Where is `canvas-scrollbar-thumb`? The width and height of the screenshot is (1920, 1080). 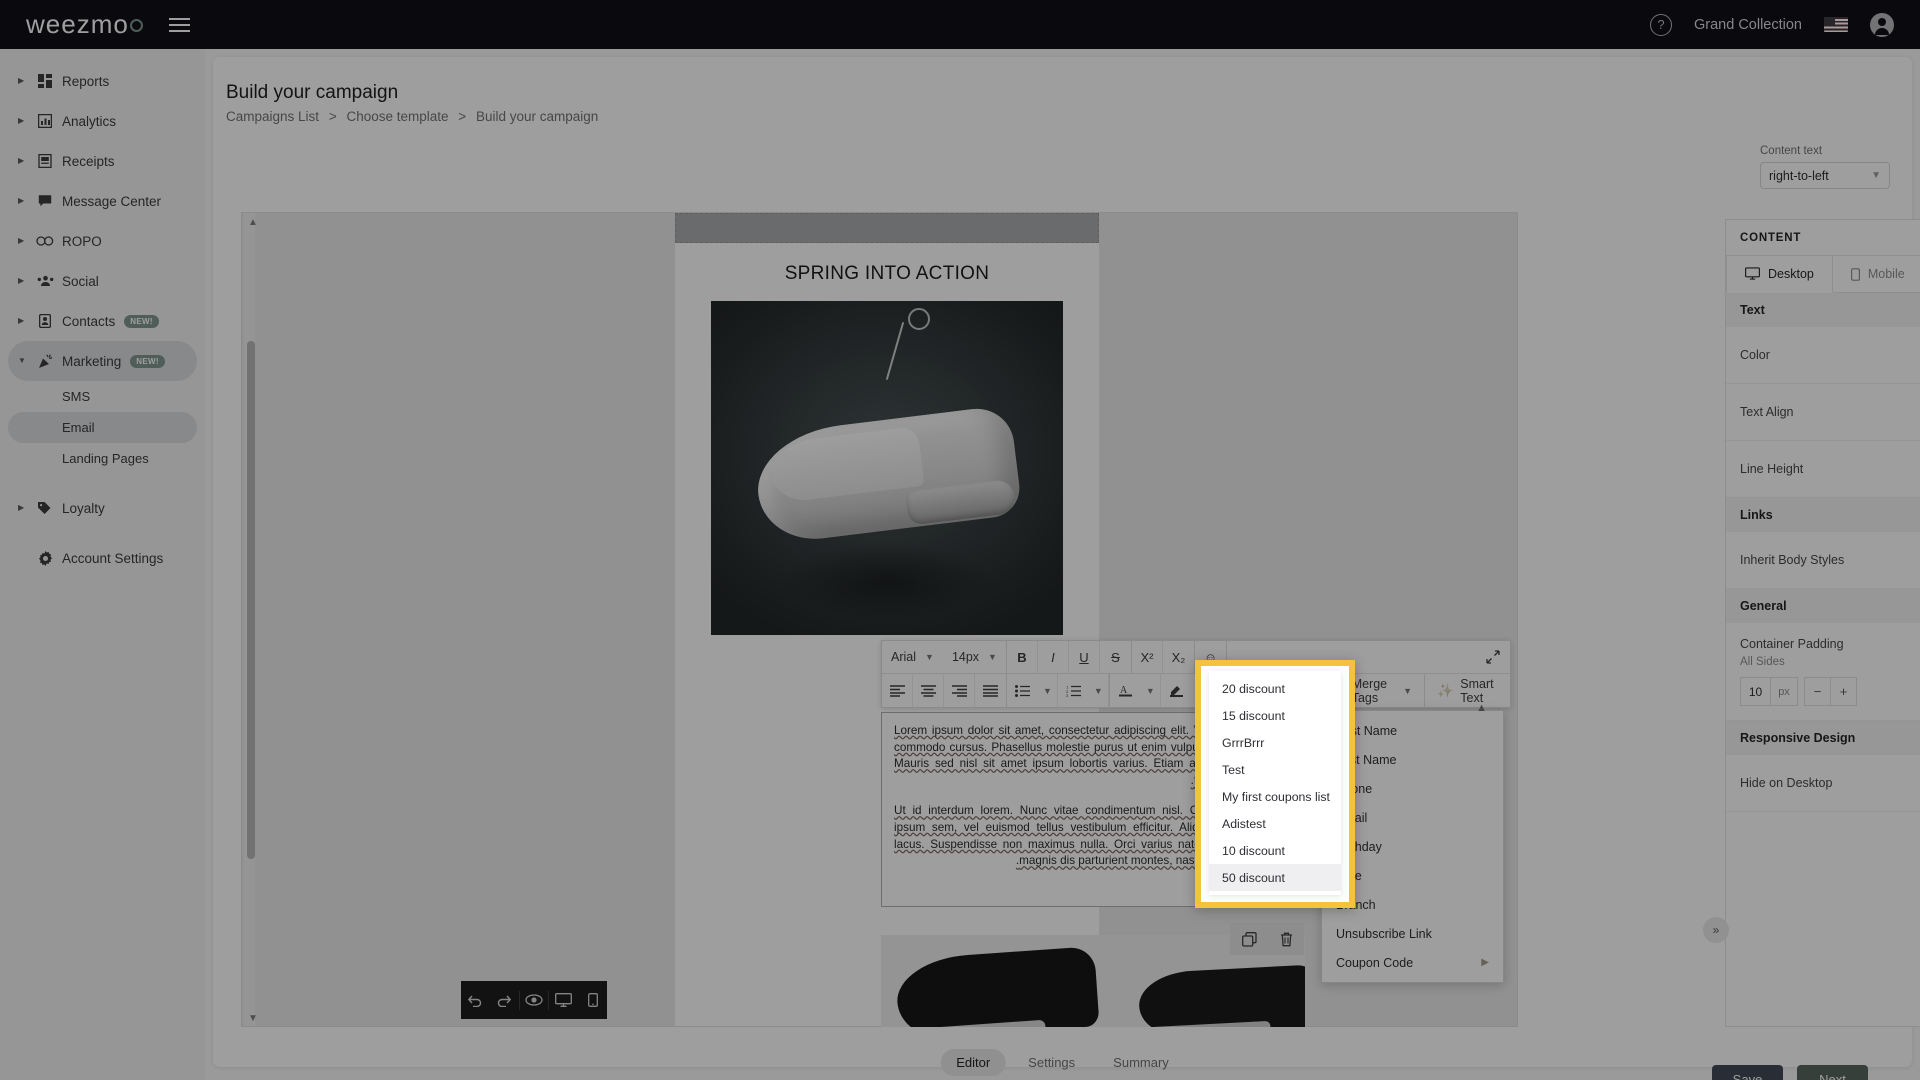 canvas-scrollbar-thumb is located at coordinates (251, 600).